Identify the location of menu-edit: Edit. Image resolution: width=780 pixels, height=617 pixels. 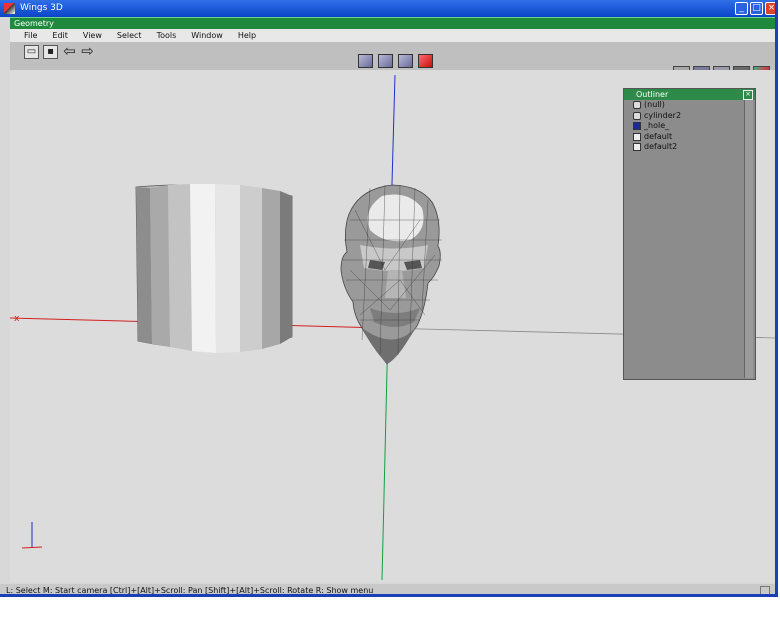
(60, 35).